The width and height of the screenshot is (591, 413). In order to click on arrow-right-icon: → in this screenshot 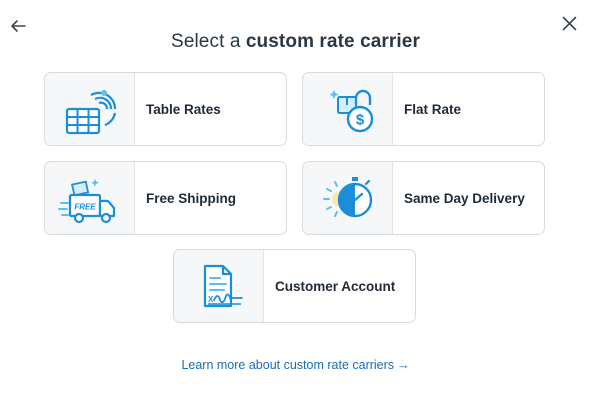, I will do `click(403, 365)`.